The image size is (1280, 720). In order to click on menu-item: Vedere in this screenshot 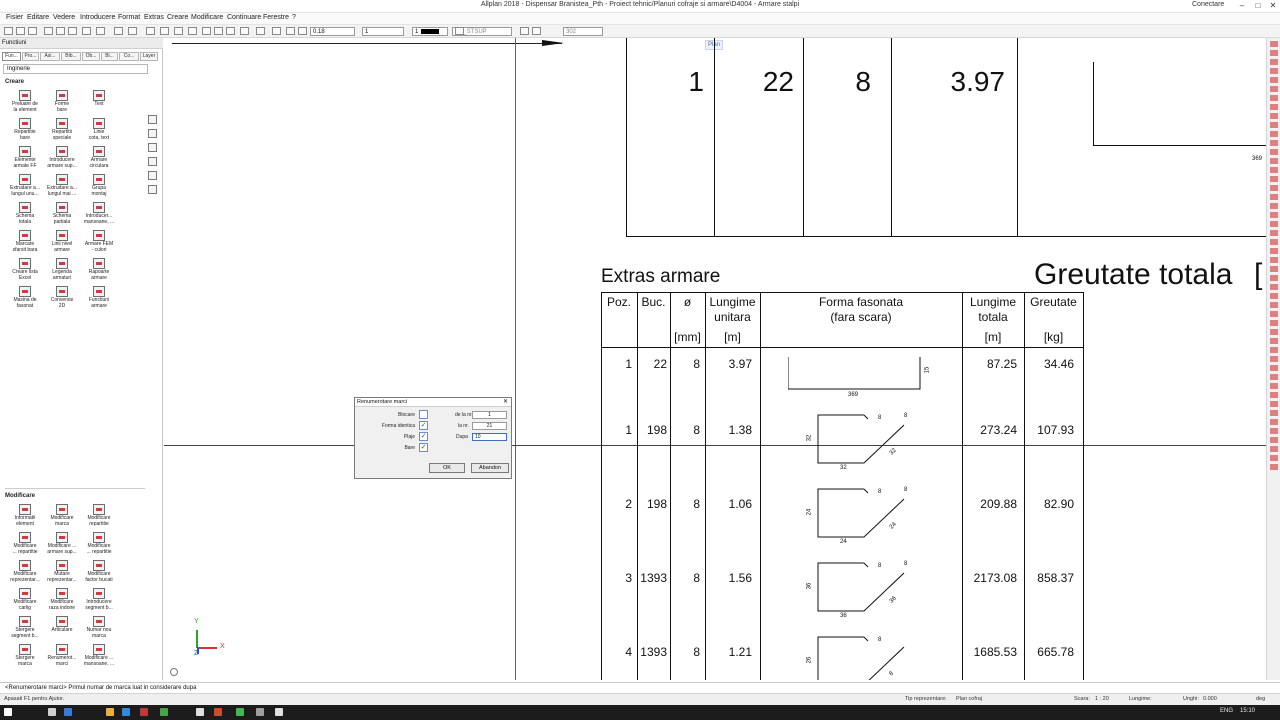, I will do `click(64, 17)`.